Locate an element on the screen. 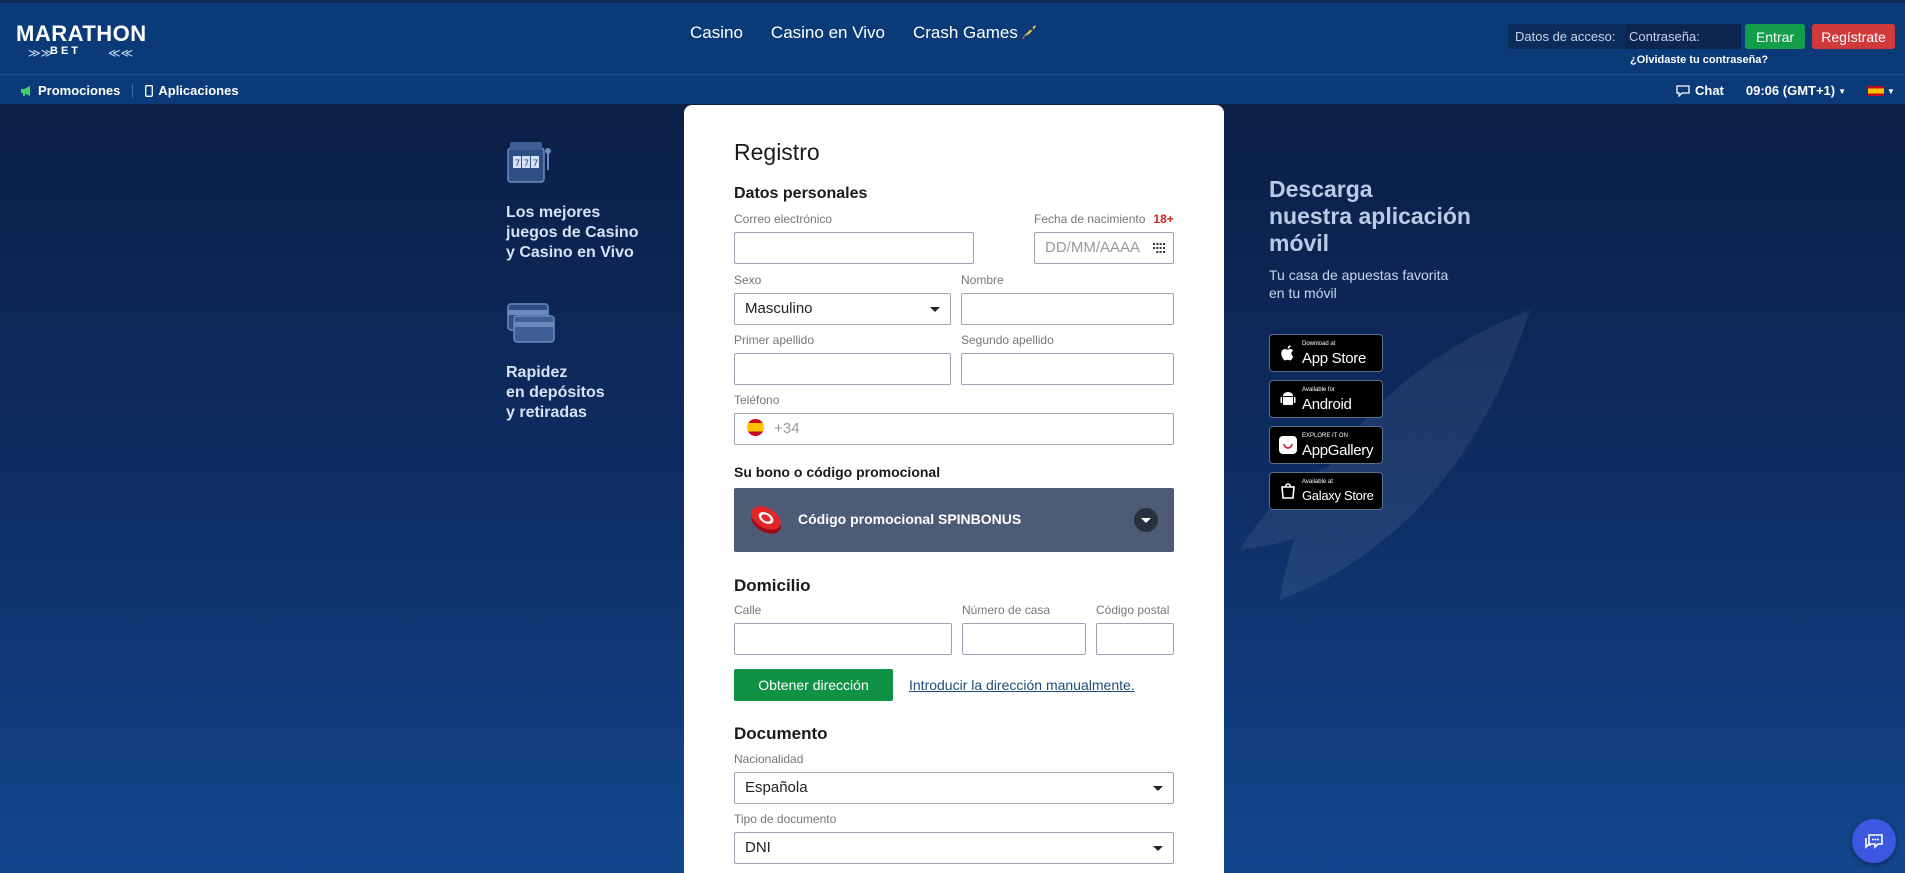 Image resolution: width=1905 pixels, height=873 pixels. birth-date-placeholder: DD/MM/AAAA is located at coordinates (1093, 247).